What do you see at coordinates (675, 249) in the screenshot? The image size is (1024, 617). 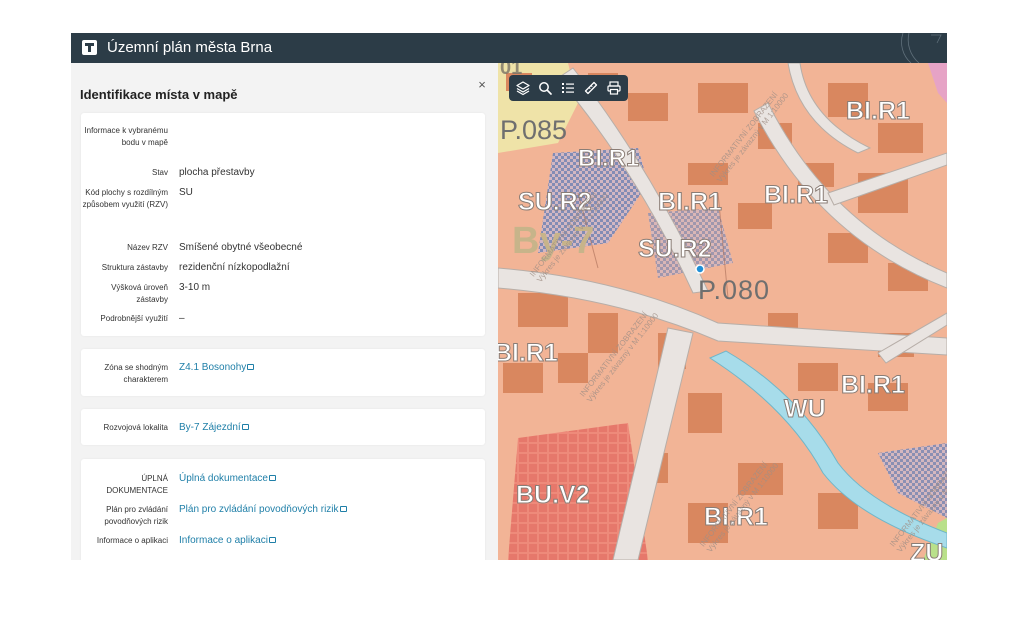 I see `map-label-sur2: SU.R2` at bounding box center [675, 249].